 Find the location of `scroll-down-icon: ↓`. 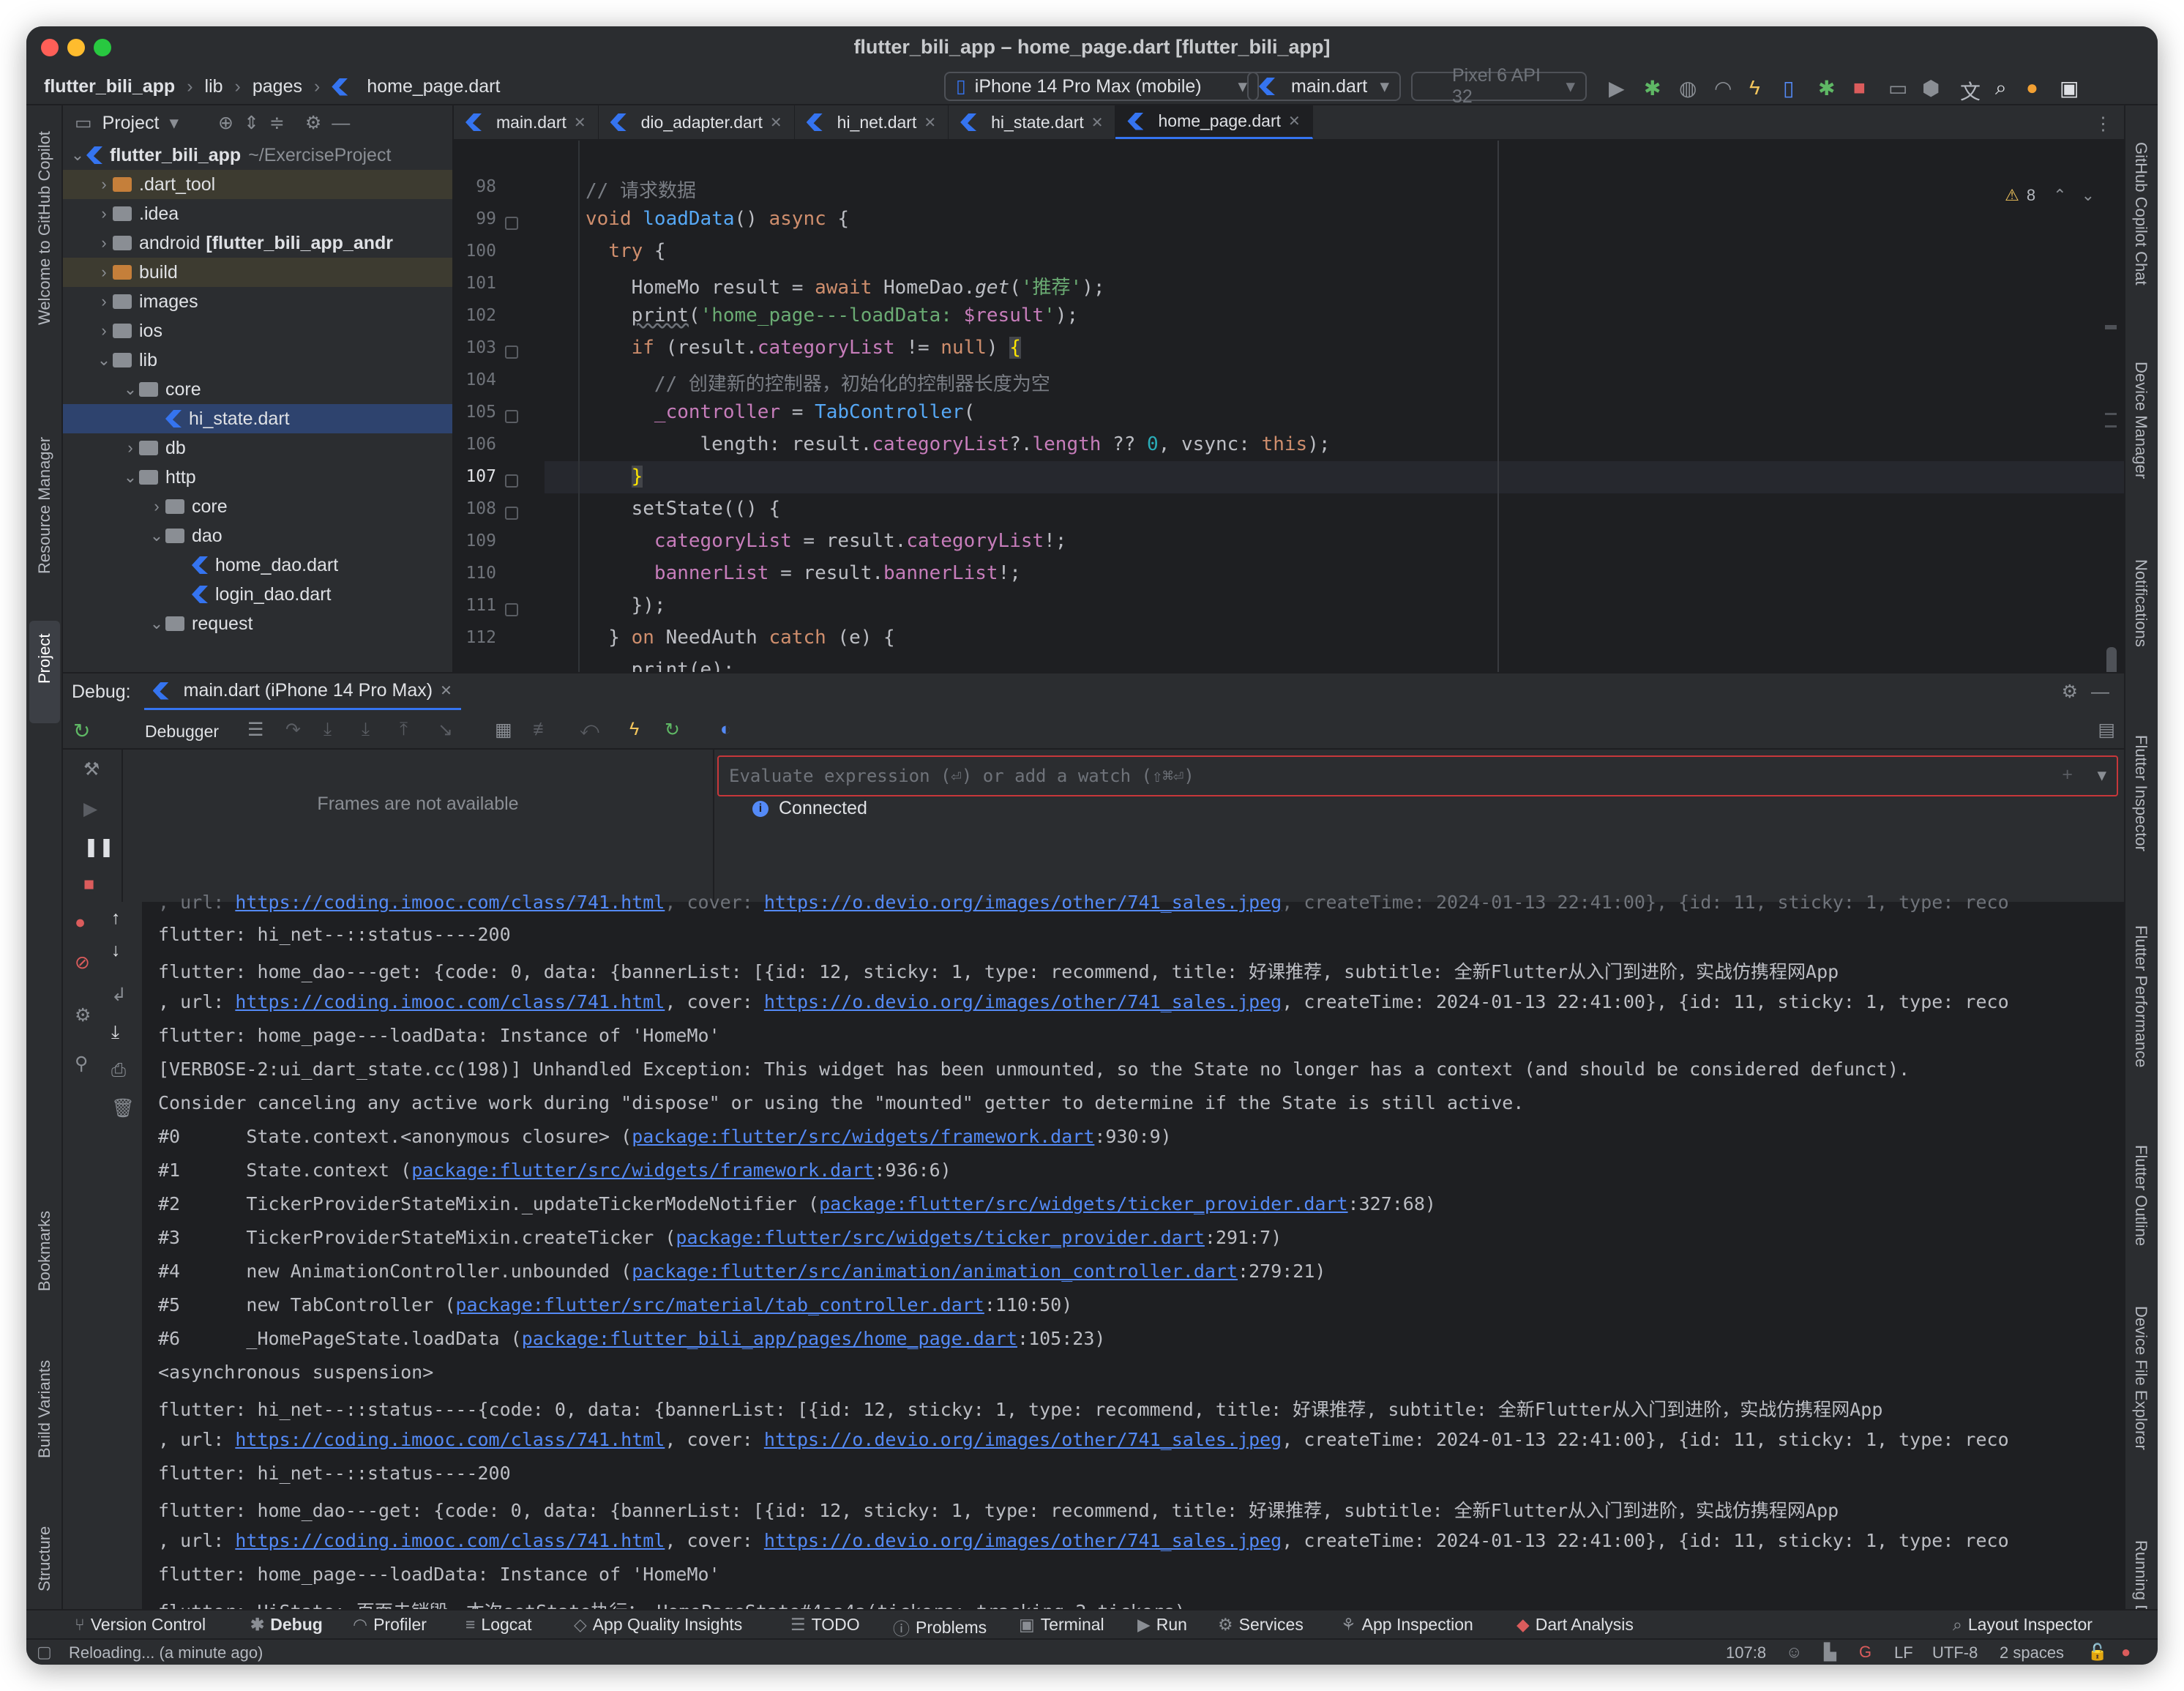

scroll-down-icon: ↓ is located at coordinates (116, 950).